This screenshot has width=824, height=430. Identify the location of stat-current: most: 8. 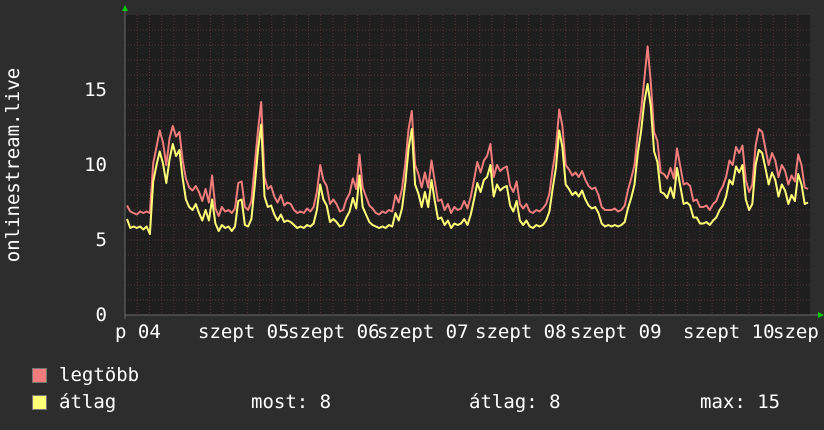
(291, 402).